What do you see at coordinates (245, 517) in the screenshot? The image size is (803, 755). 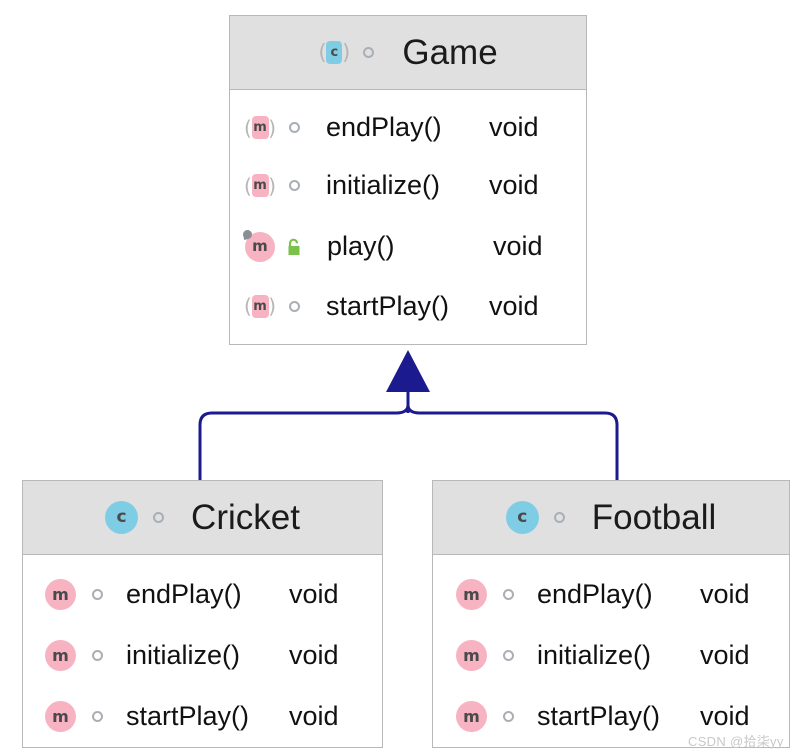 I see `class-name-cricket: Cricket` at bounding box center [245, 517].